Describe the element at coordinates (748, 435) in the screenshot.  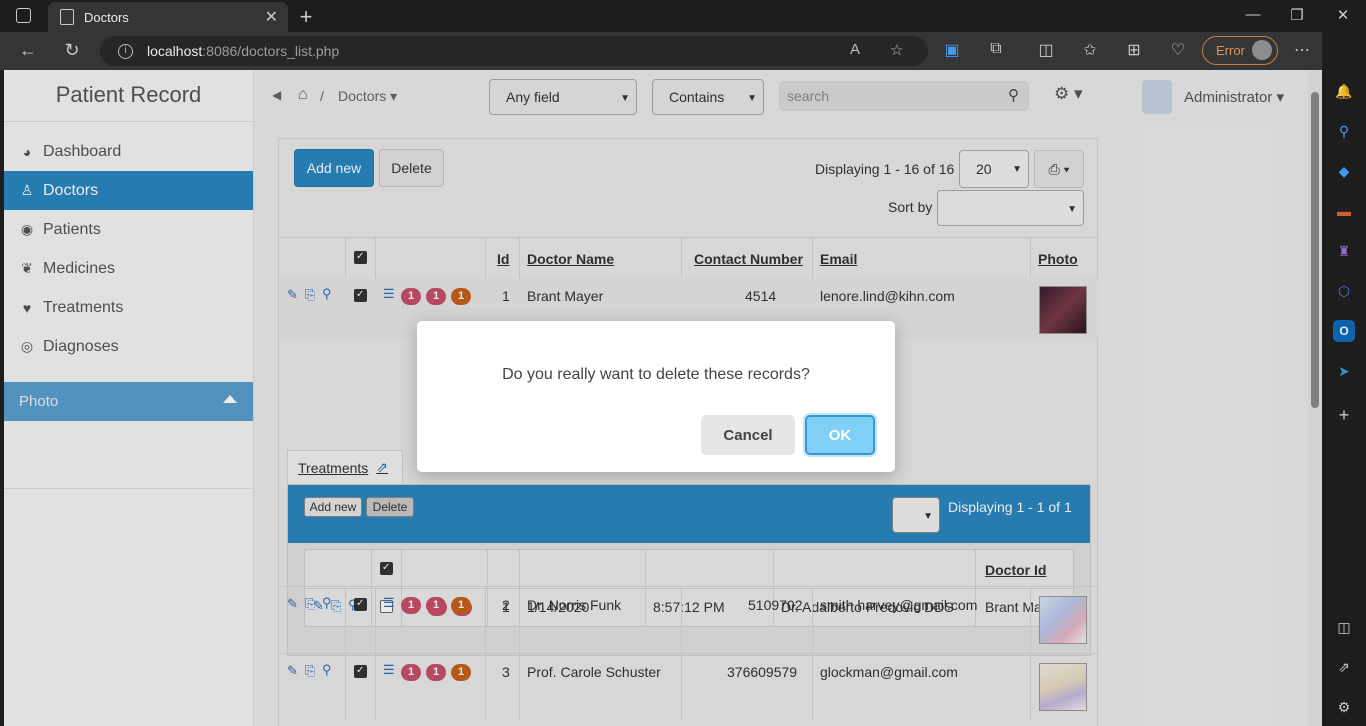
I see `cancel-button: Cancel` at that location.